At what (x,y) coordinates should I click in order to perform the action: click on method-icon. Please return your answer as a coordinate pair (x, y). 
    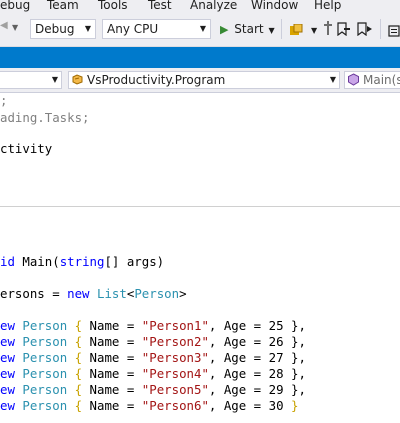
    Looking at the image, I should click on (353, 79).